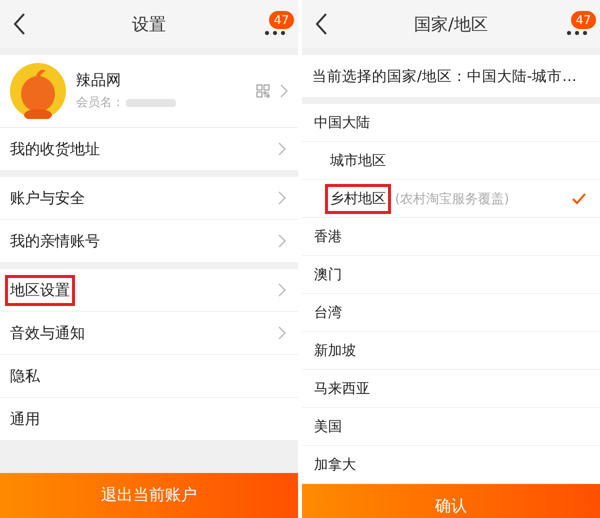 The height and width of the screenshot is (518, 600). I want to click on region-label: 新加坡, so click(335, 351).